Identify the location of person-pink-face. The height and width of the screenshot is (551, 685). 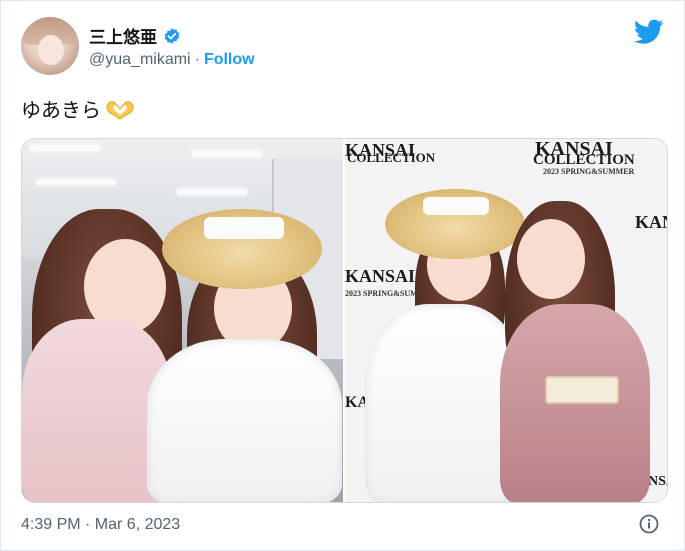
(551, 259).